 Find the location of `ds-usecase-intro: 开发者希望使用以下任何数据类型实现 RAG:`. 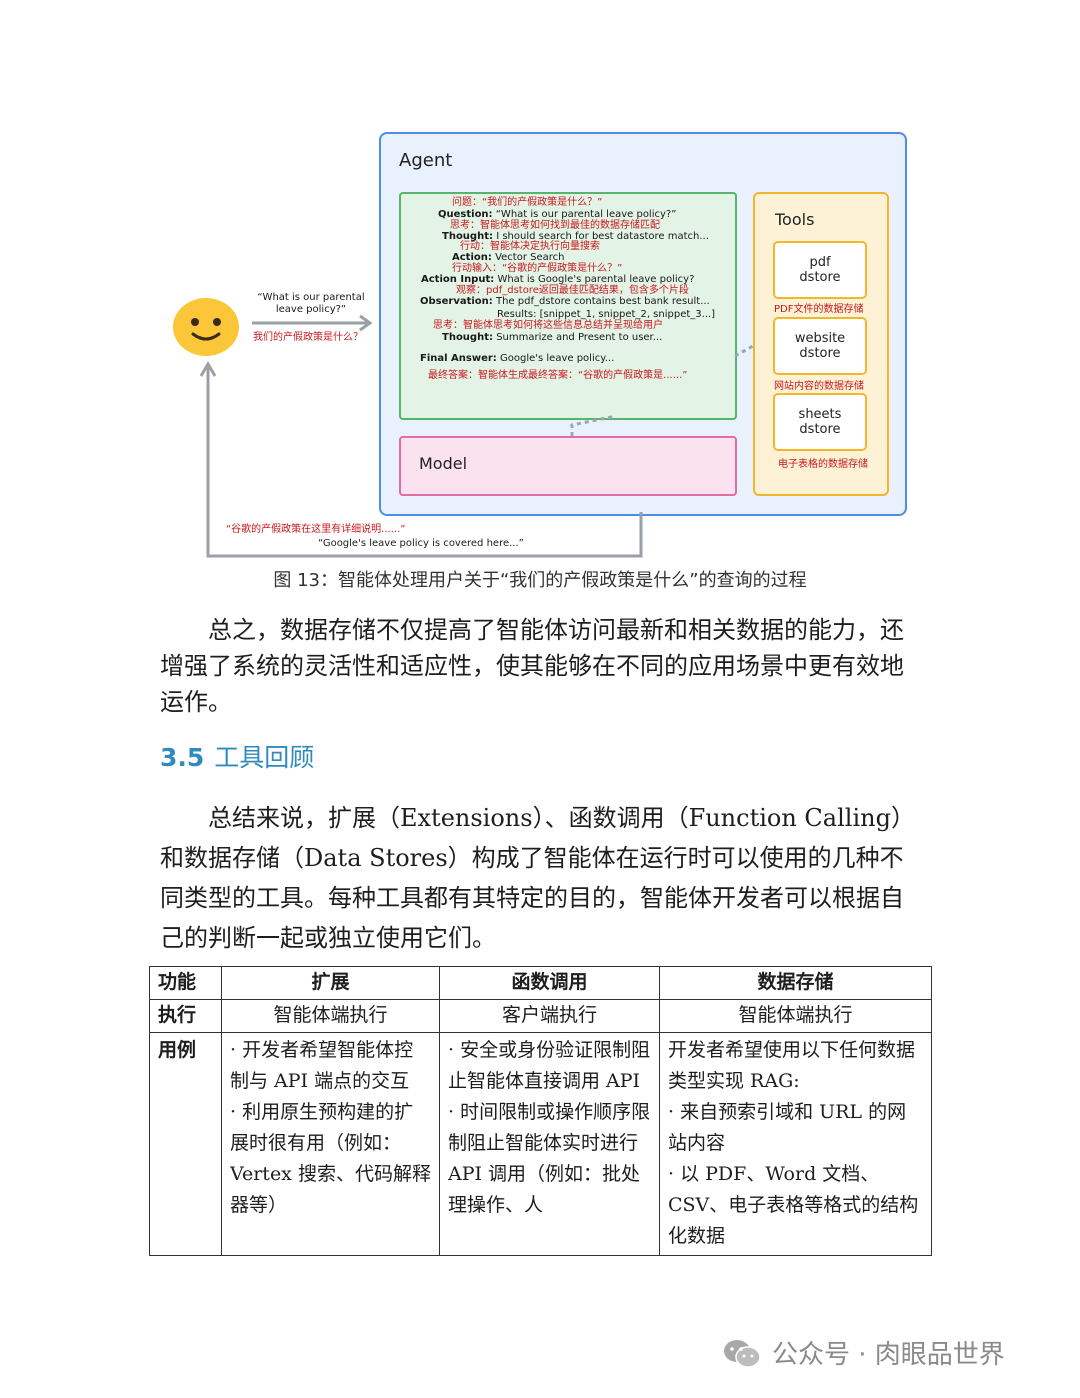

ds-usecase-intro: 开发者希望使用以下任何数据类型实现 RAG: is located at coordinates (792, 1065).